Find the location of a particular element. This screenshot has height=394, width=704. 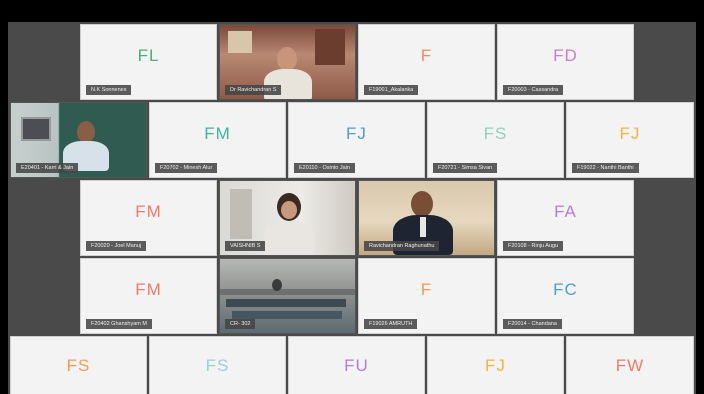

participant-name: VAISHNIB S is located at coordinates (245, 246).